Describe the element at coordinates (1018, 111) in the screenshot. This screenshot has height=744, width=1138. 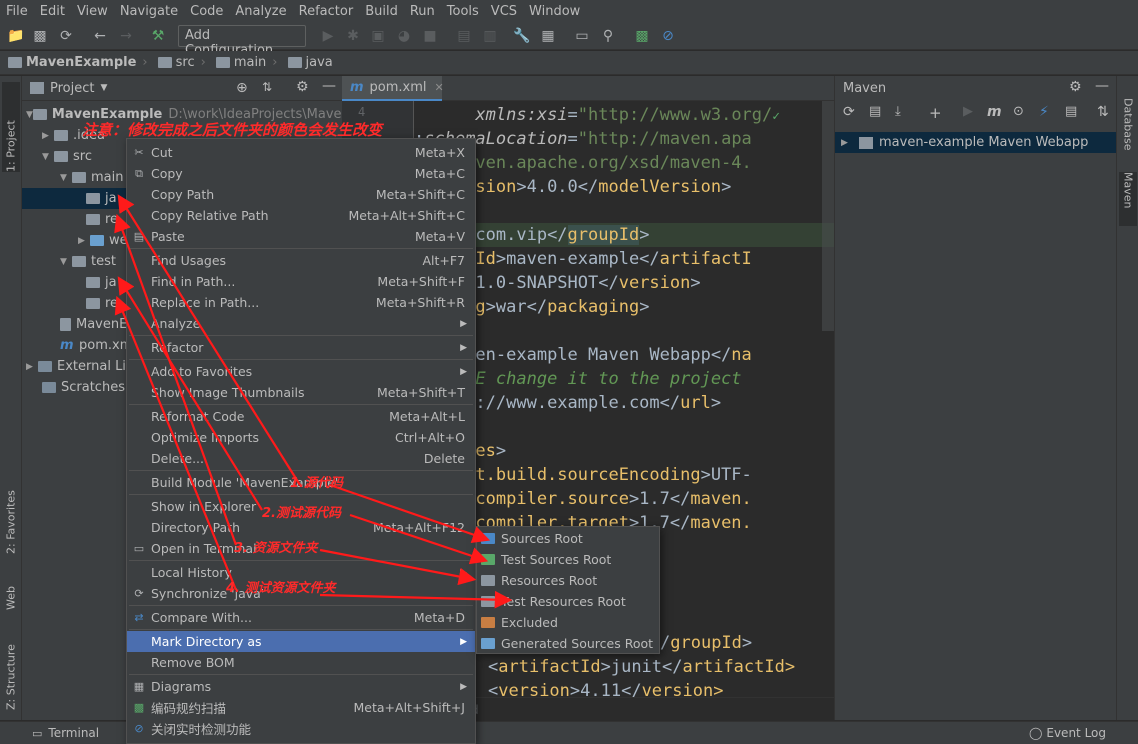
I see `toggle-offline-icon: ⊙` at that location.